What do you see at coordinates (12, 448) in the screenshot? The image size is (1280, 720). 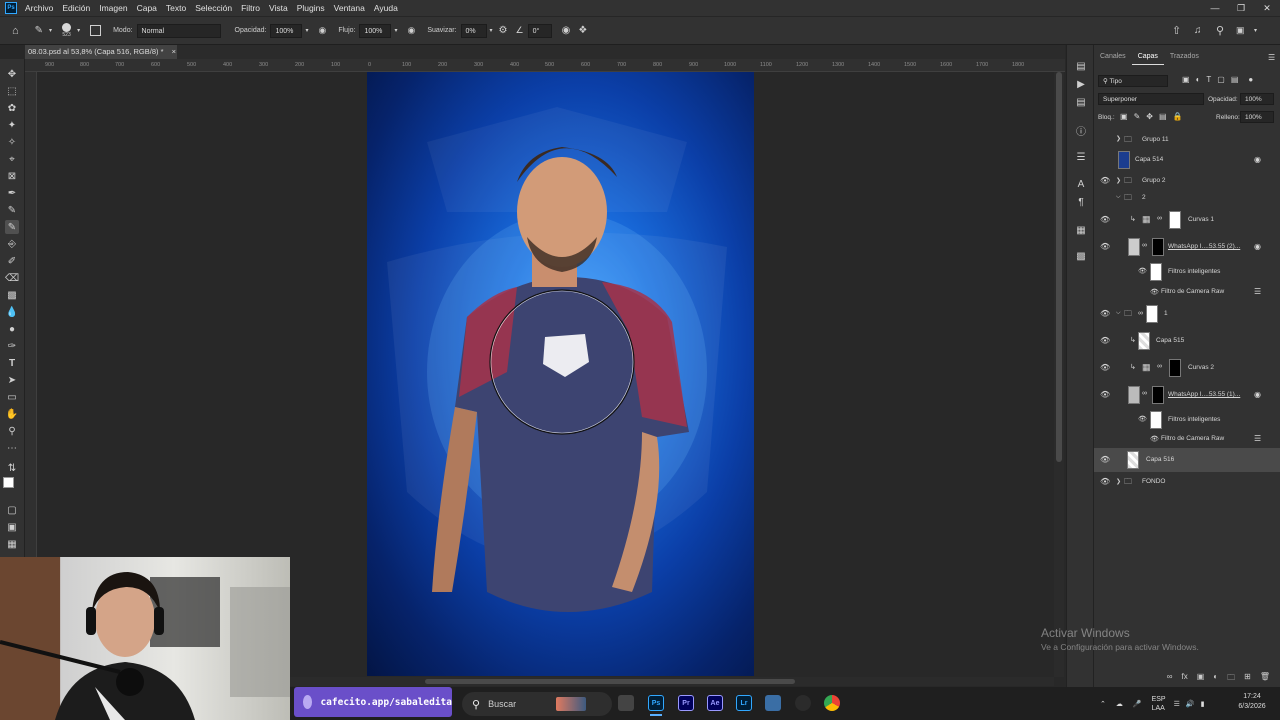 I see `more-tools-icon: ⋯` at bounding box center [12, 448].